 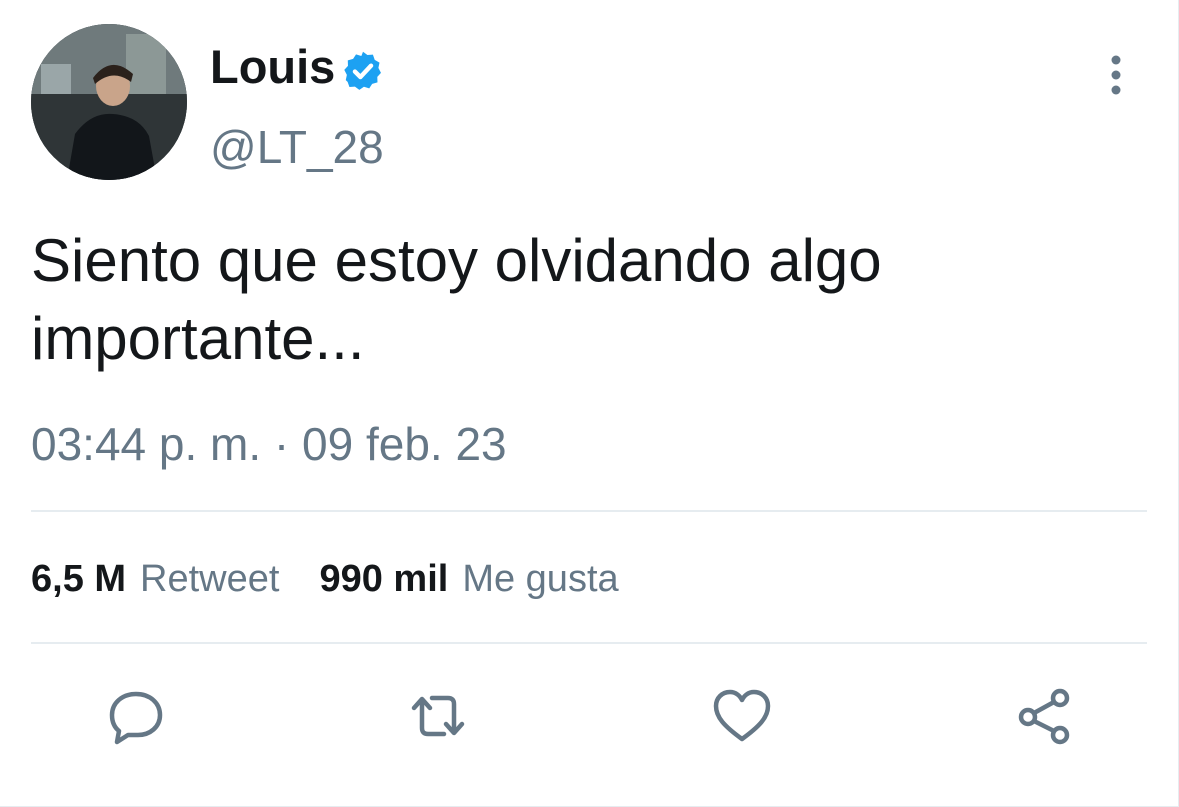 I want to click on like-icon, so click(x=742, y=715).